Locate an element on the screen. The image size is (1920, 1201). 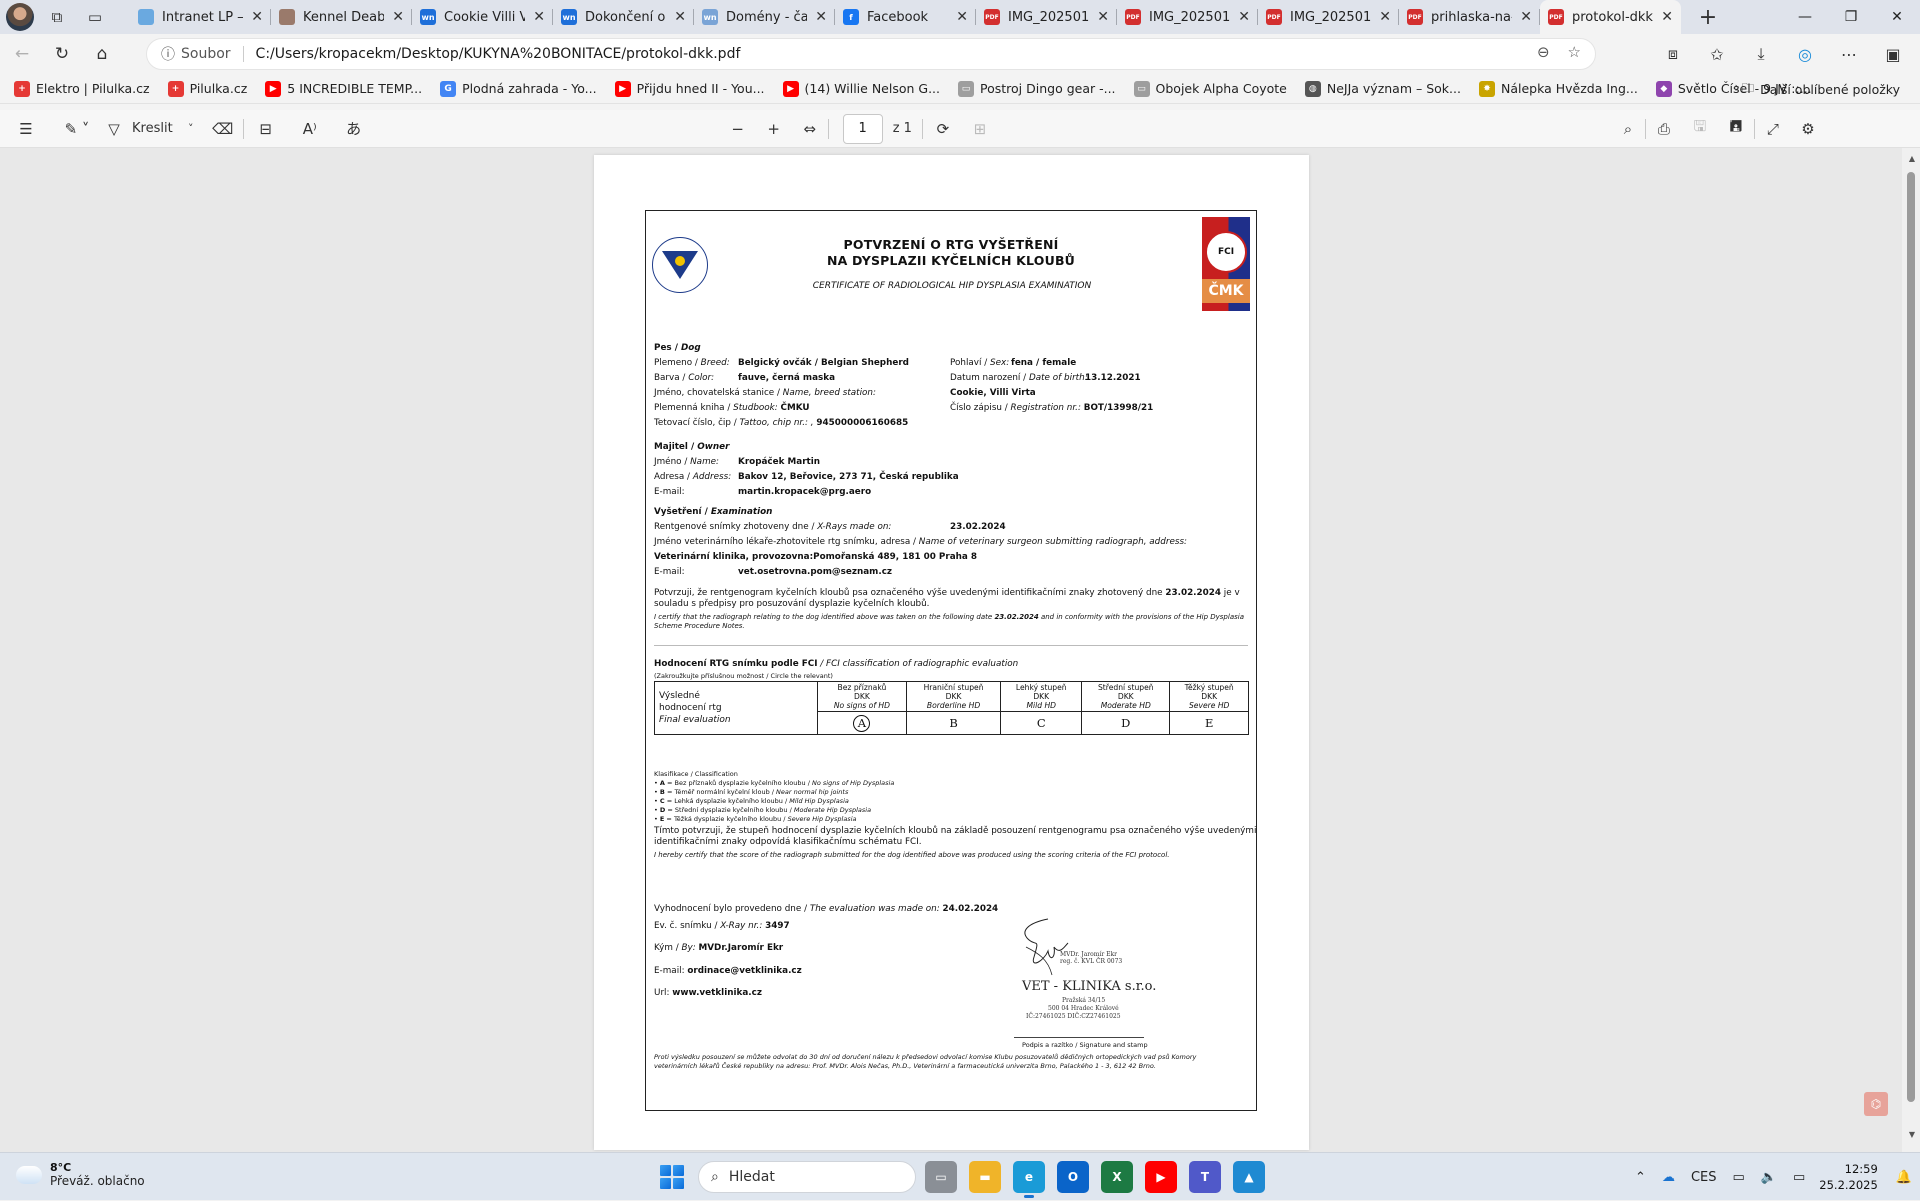
minimize-button: — is located at coordinates (1805, 17).